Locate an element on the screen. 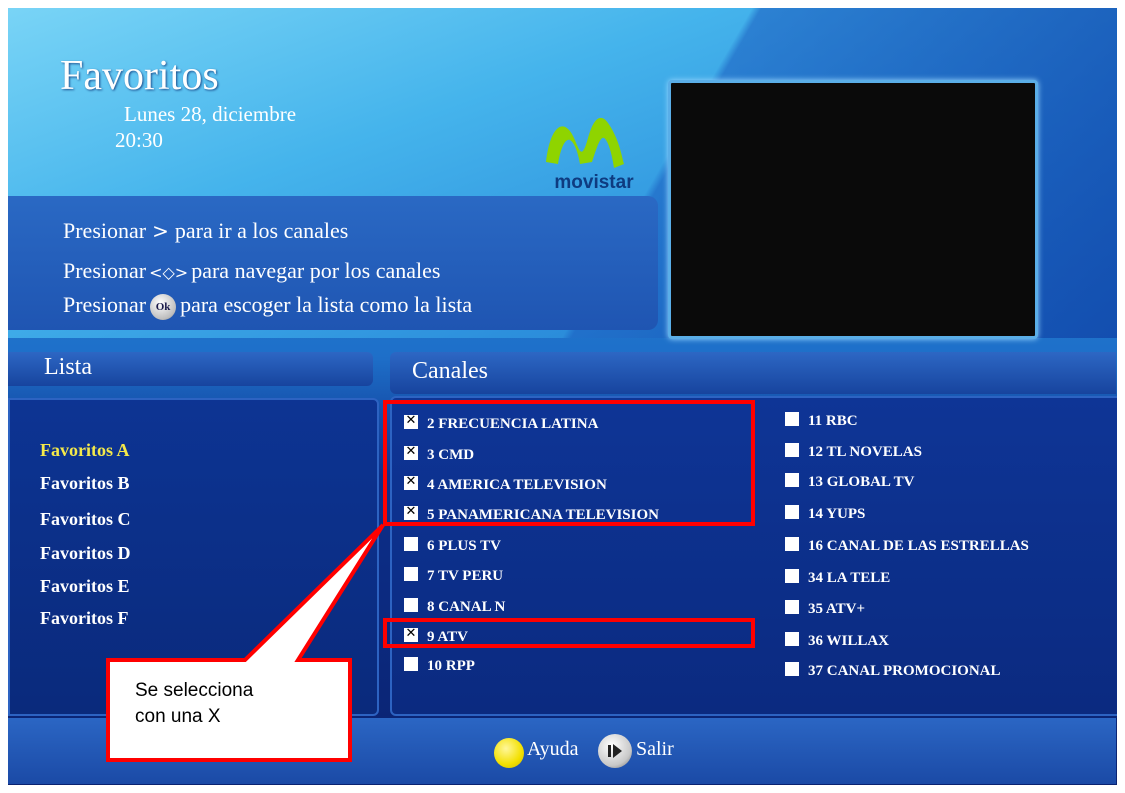  list-item-favoritos-f: Favoritos F is located at coordinates (84, 618).